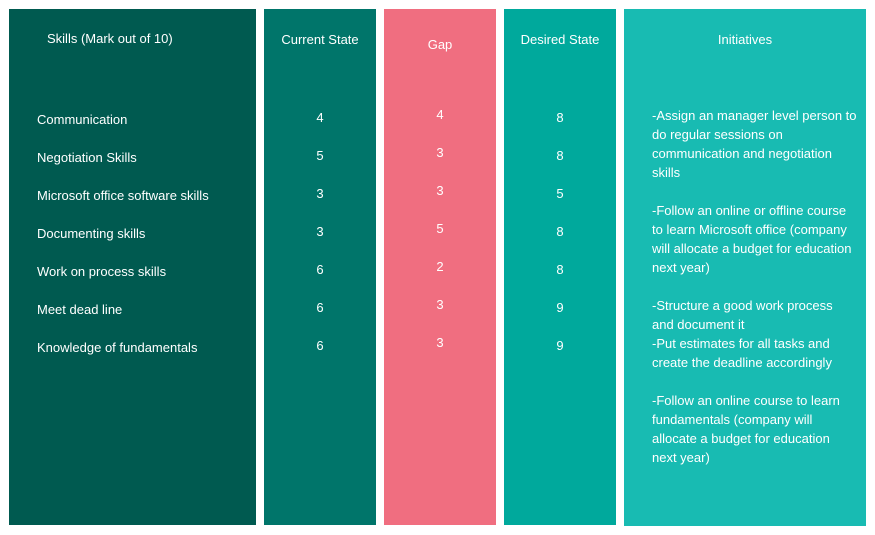  Describe the element at coordinates (320, 117) in the screenshot. I see `current-state-value: 4` at that location.